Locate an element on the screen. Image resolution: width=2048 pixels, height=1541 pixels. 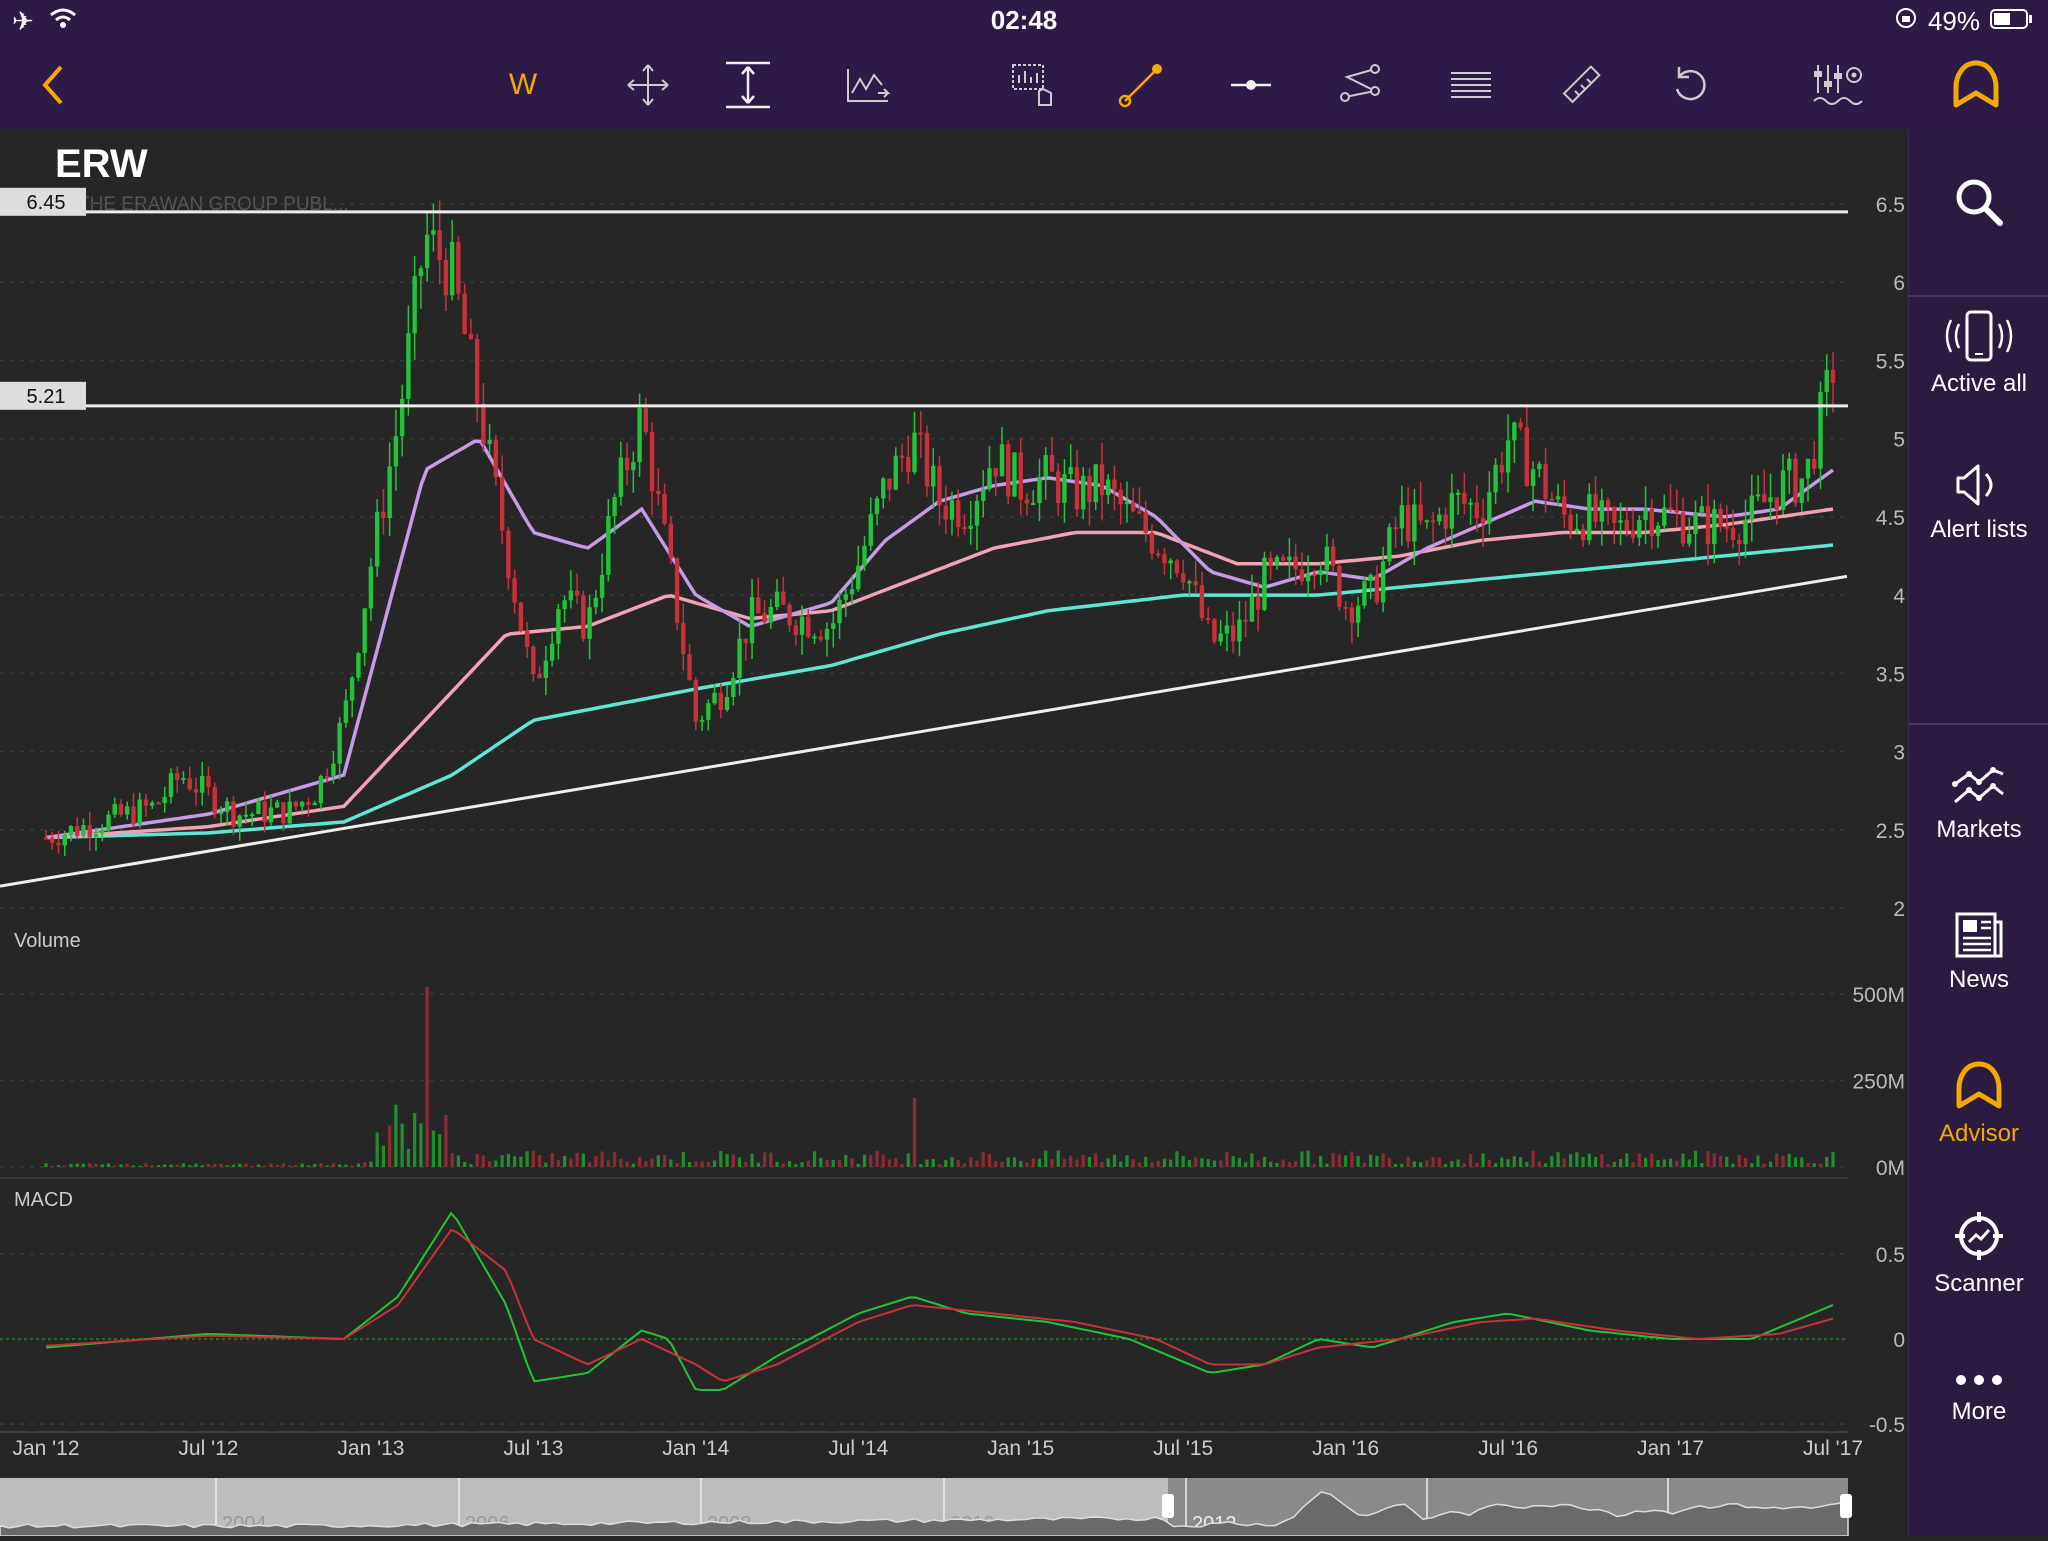
indicator-select-button is located at coordinates (1033, 85).